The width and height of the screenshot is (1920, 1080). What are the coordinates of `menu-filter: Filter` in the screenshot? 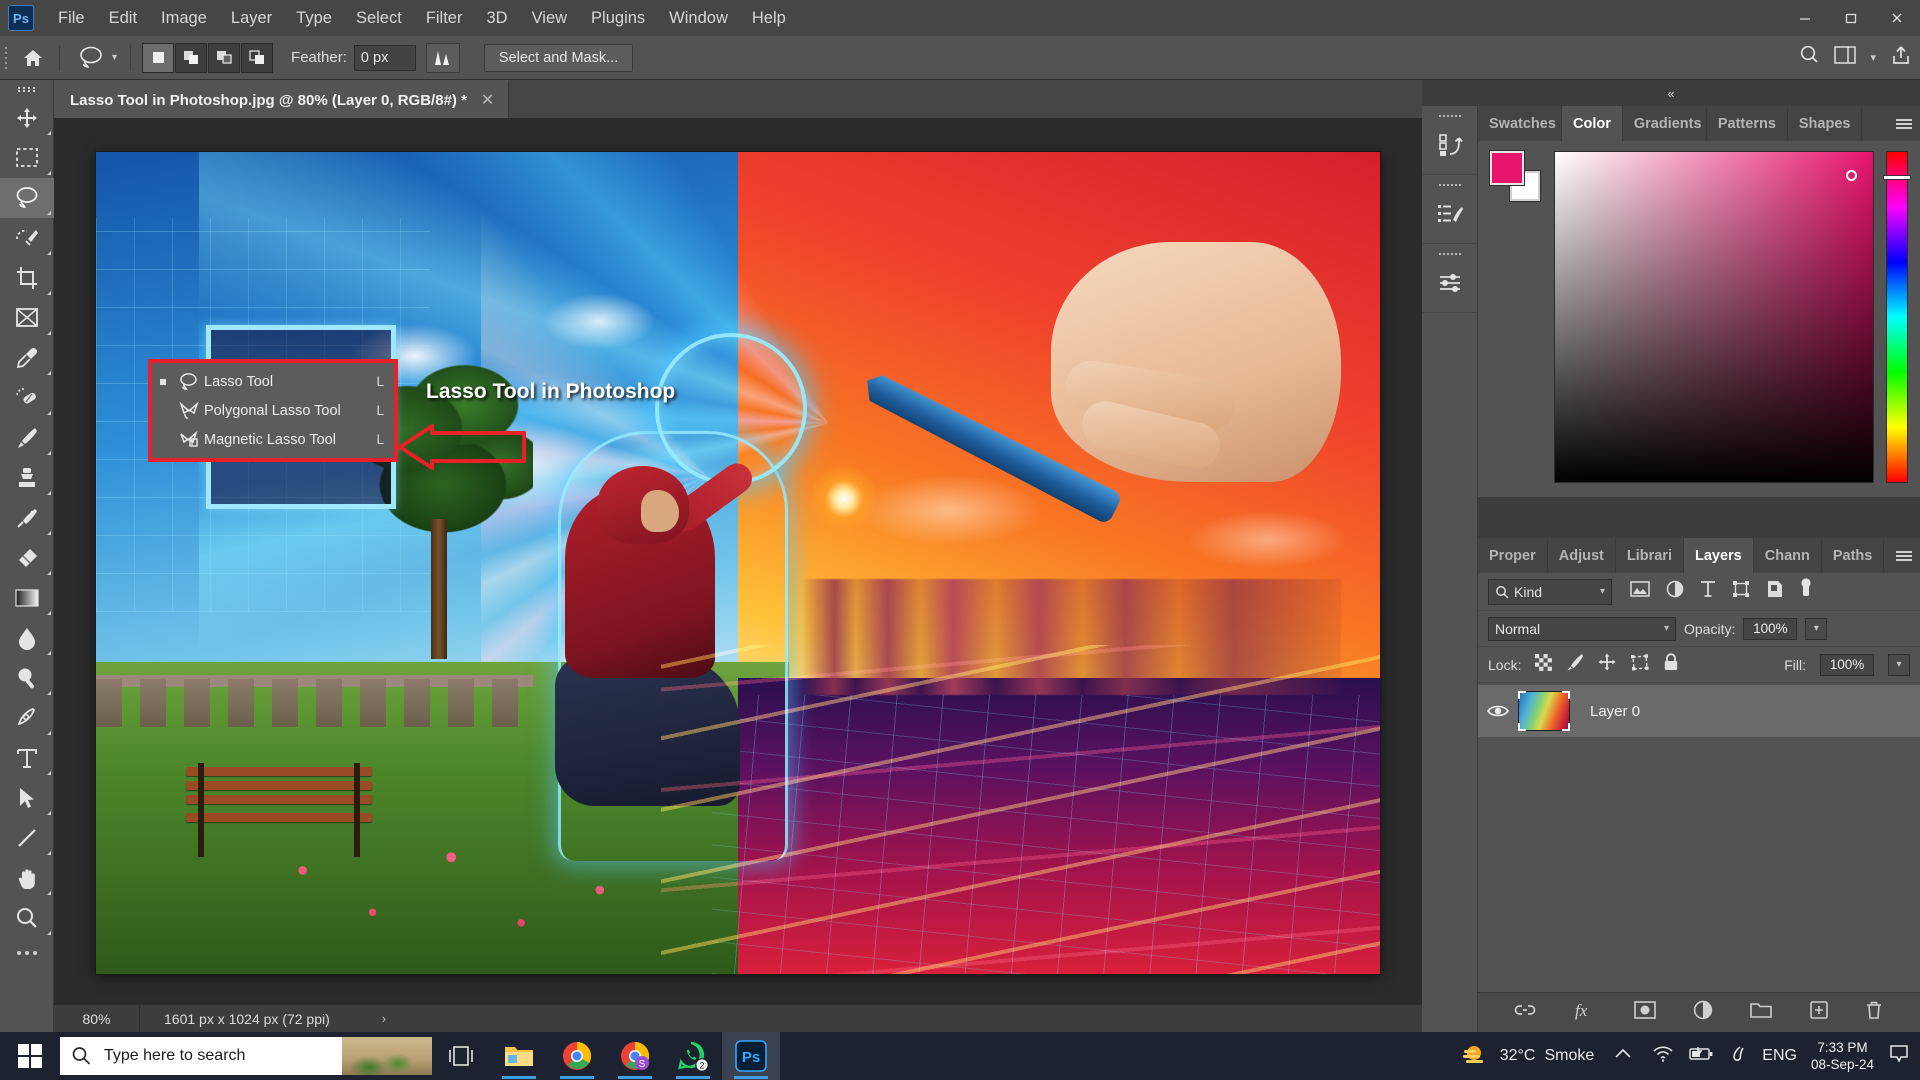 It's located at (444, 18).